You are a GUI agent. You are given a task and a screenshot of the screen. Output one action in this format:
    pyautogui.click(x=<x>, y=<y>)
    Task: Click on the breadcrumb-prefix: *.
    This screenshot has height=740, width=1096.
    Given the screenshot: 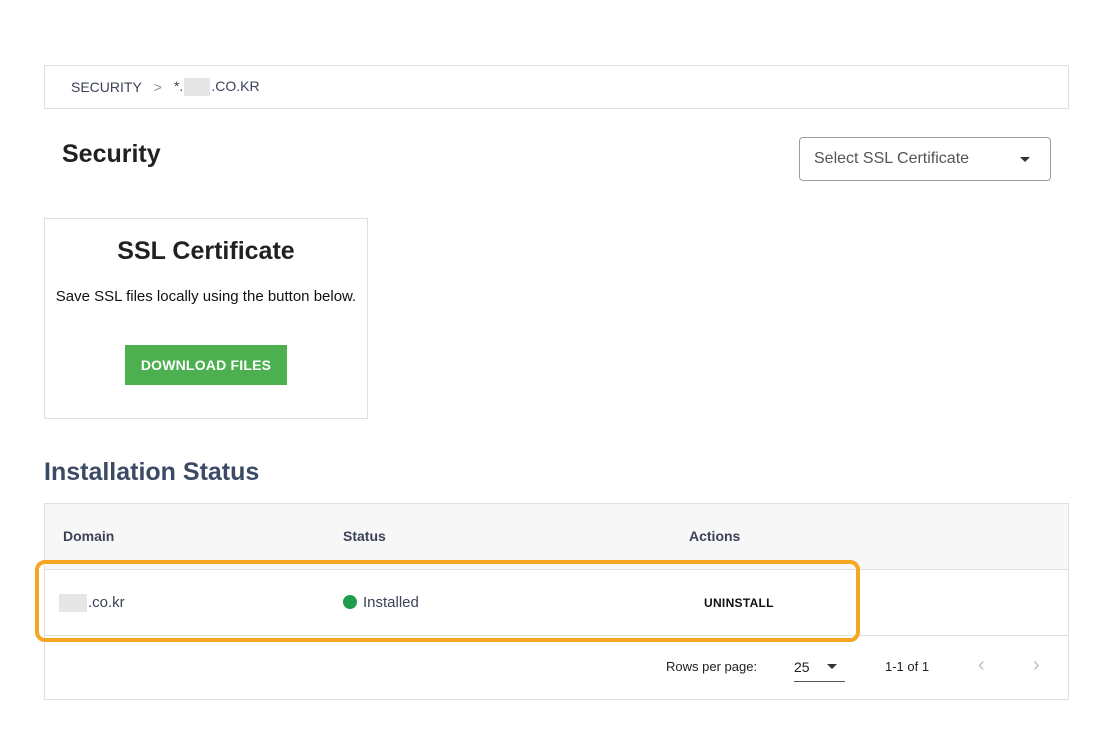 What is the action you would take?
    pyautogui.click(x=178, y=85)
    